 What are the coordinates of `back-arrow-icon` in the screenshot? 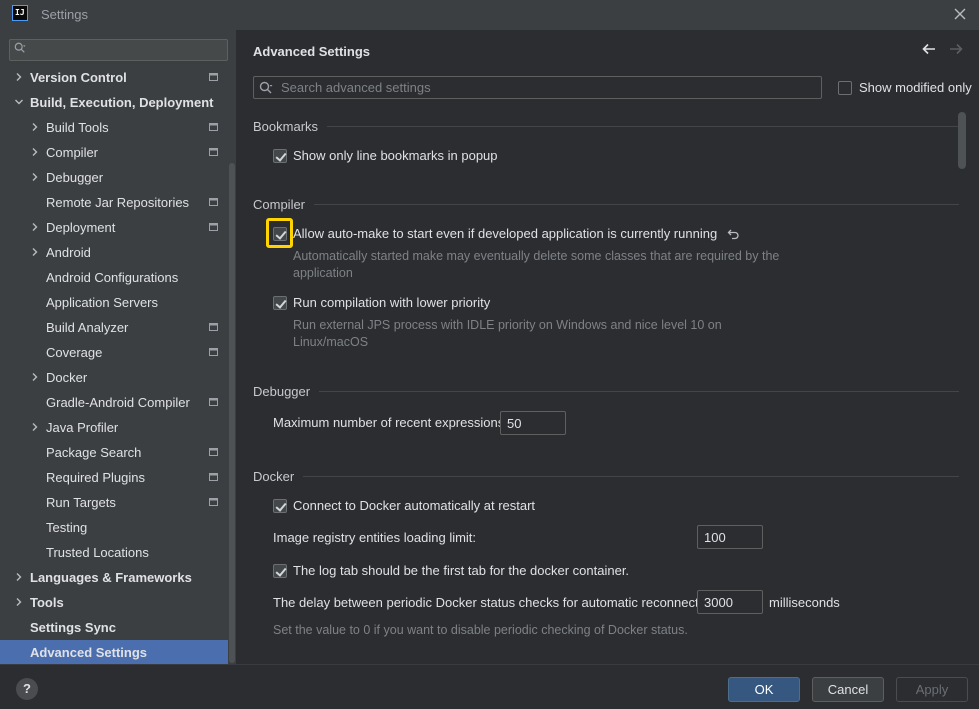 It's located at (929, 49).